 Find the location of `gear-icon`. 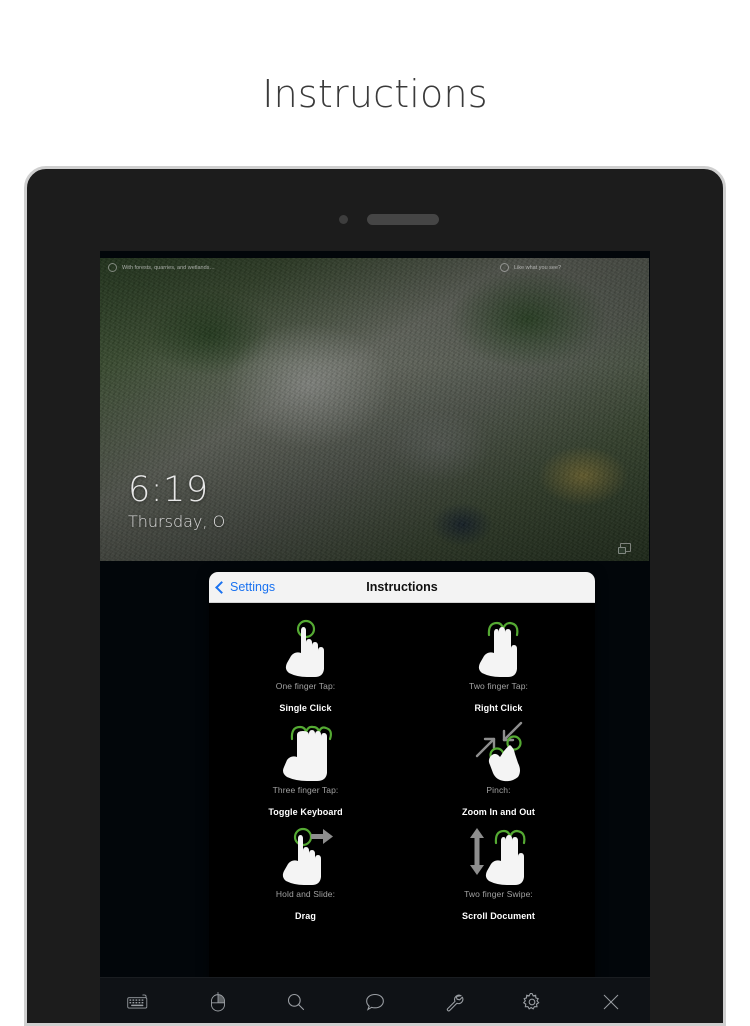

gear-icon is located at coordinates (532, 1002).